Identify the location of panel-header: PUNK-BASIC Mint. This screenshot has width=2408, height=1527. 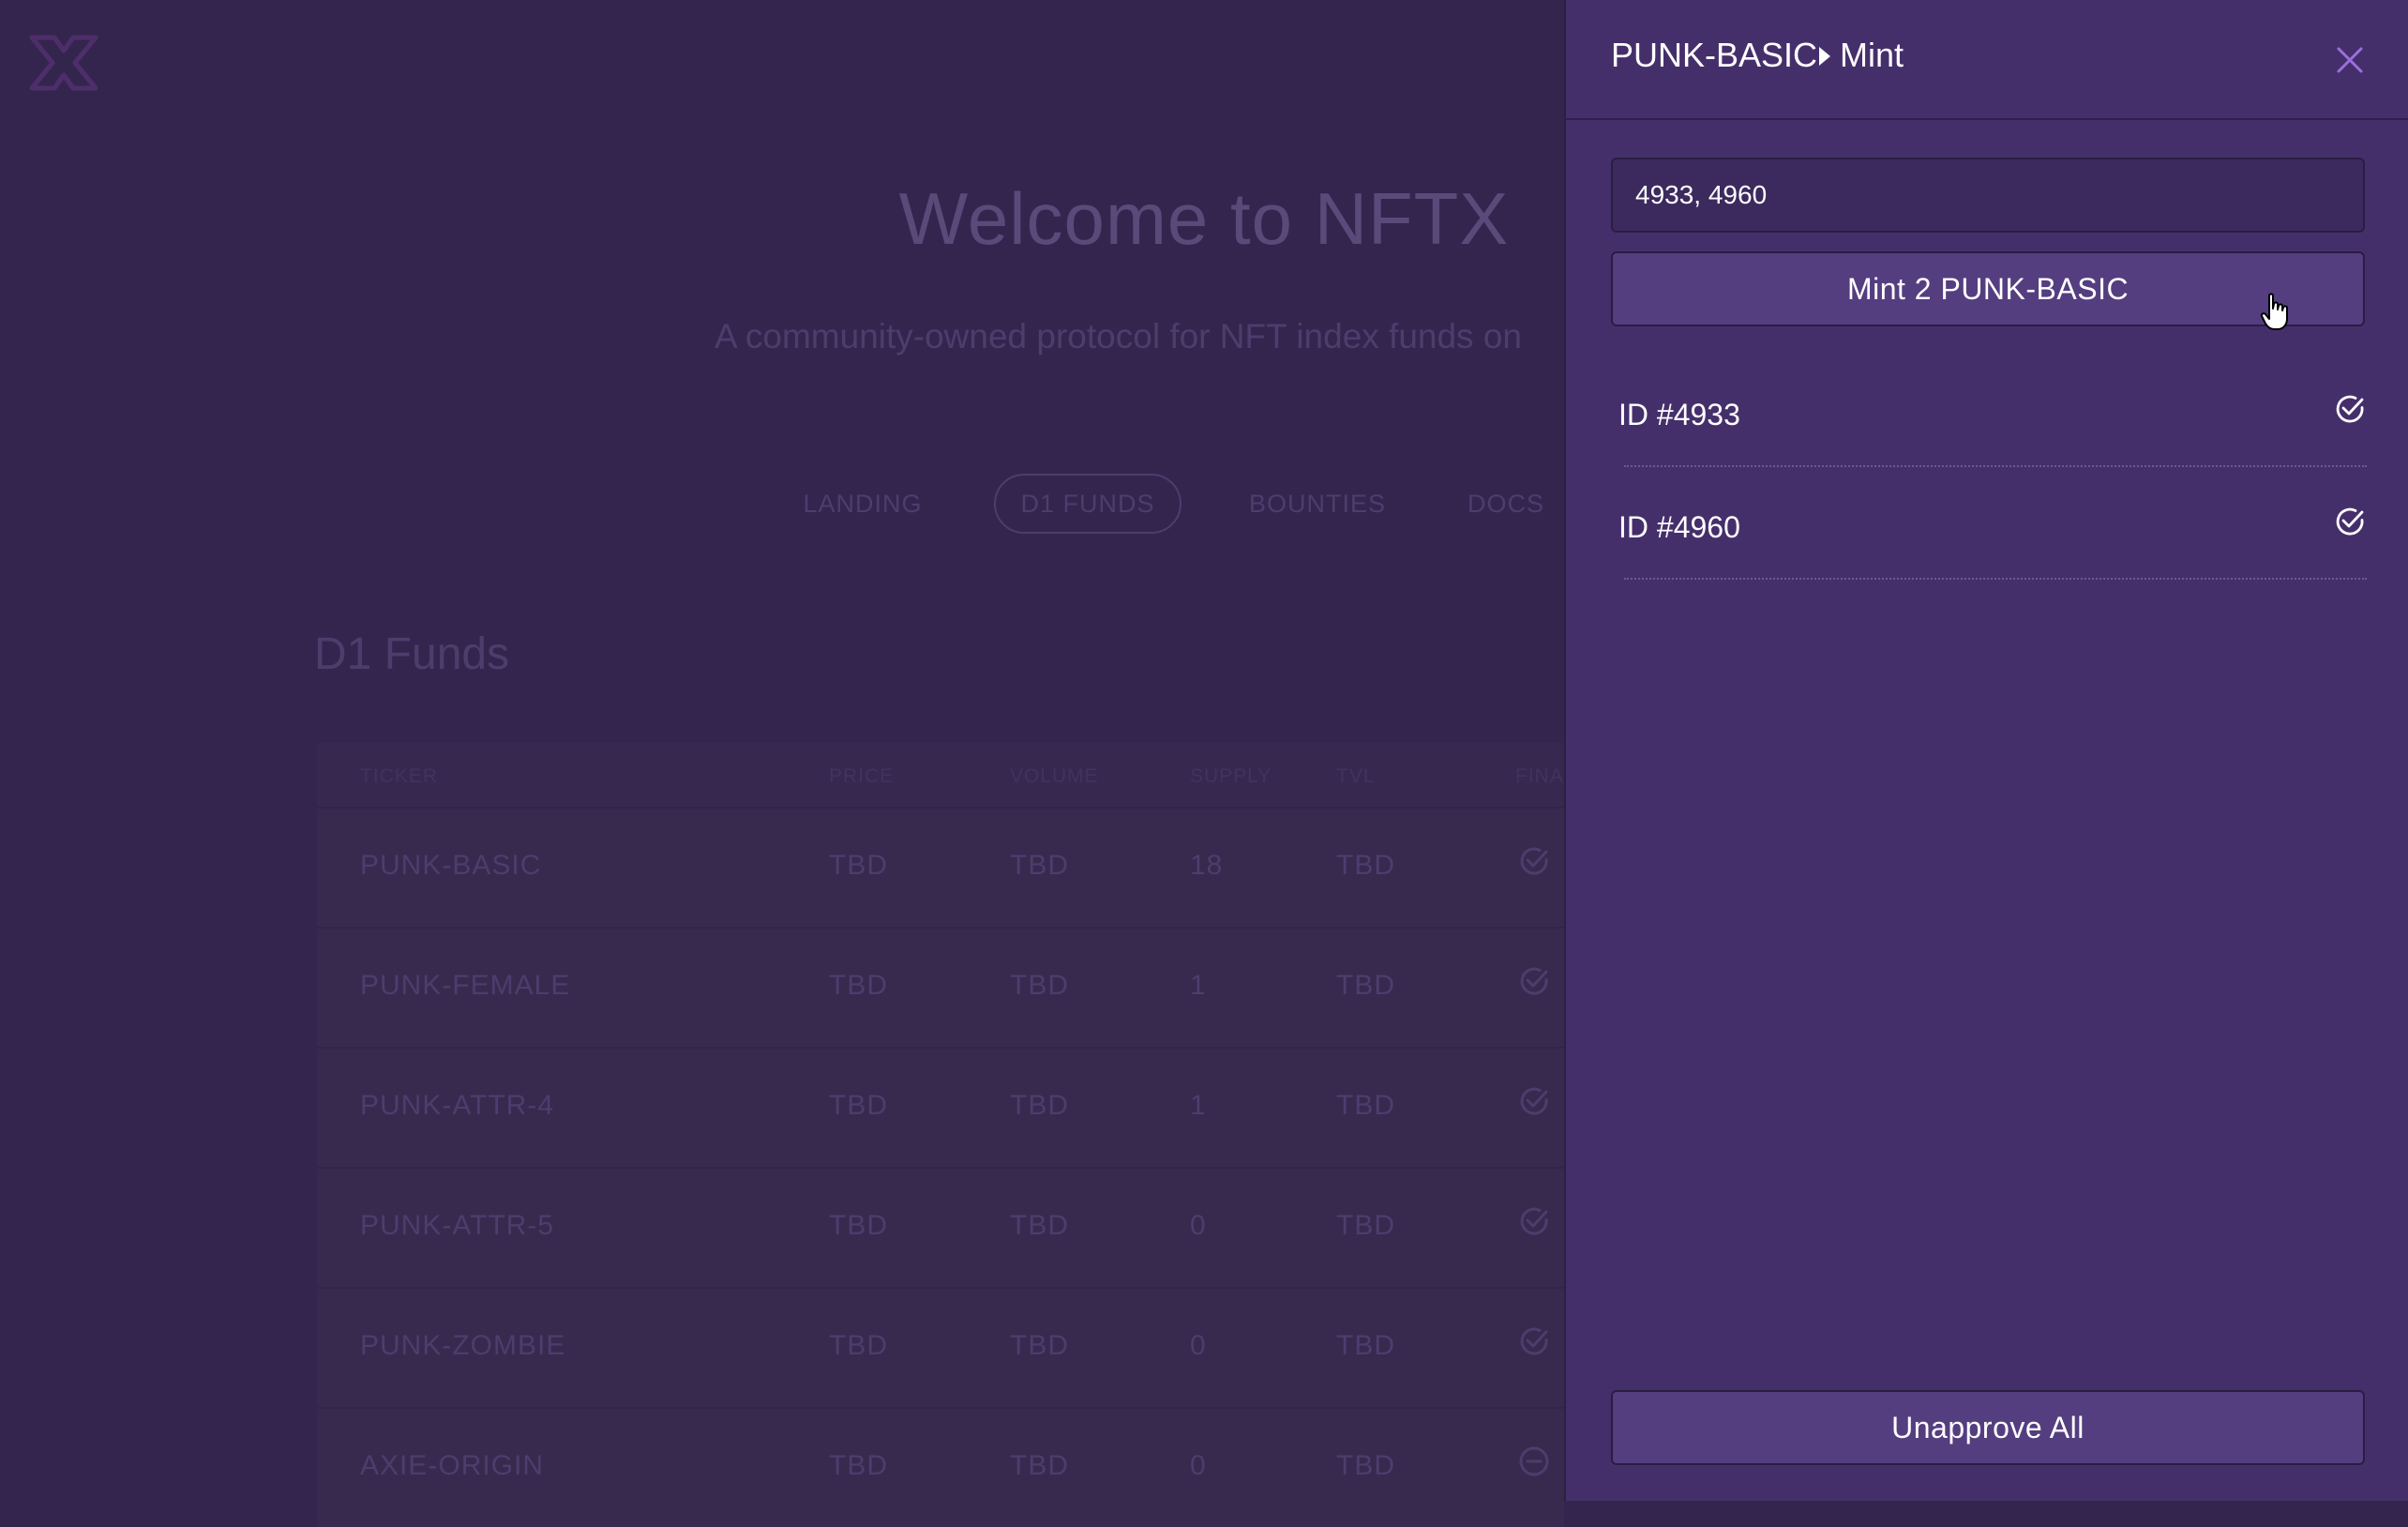
(1987, 60).